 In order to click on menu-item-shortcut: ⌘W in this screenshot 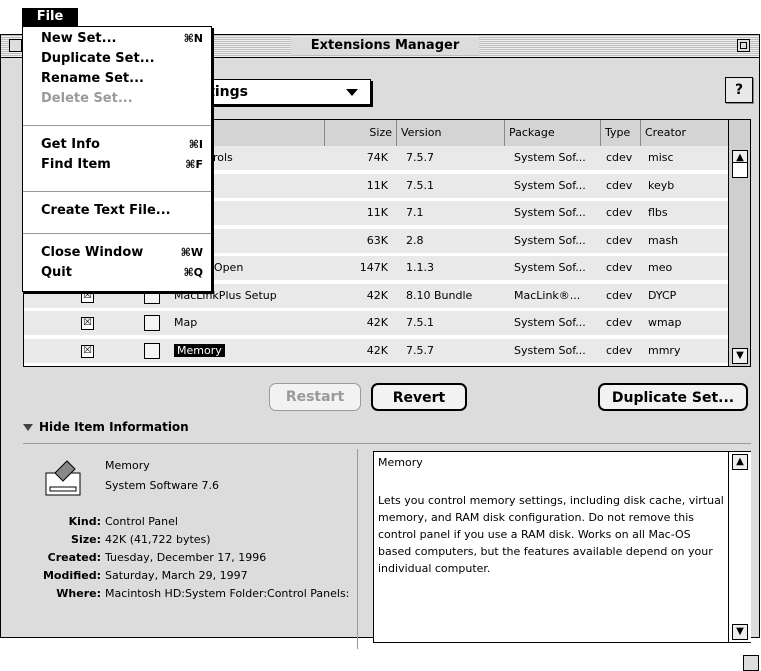, I will do `click(191, 252)`.